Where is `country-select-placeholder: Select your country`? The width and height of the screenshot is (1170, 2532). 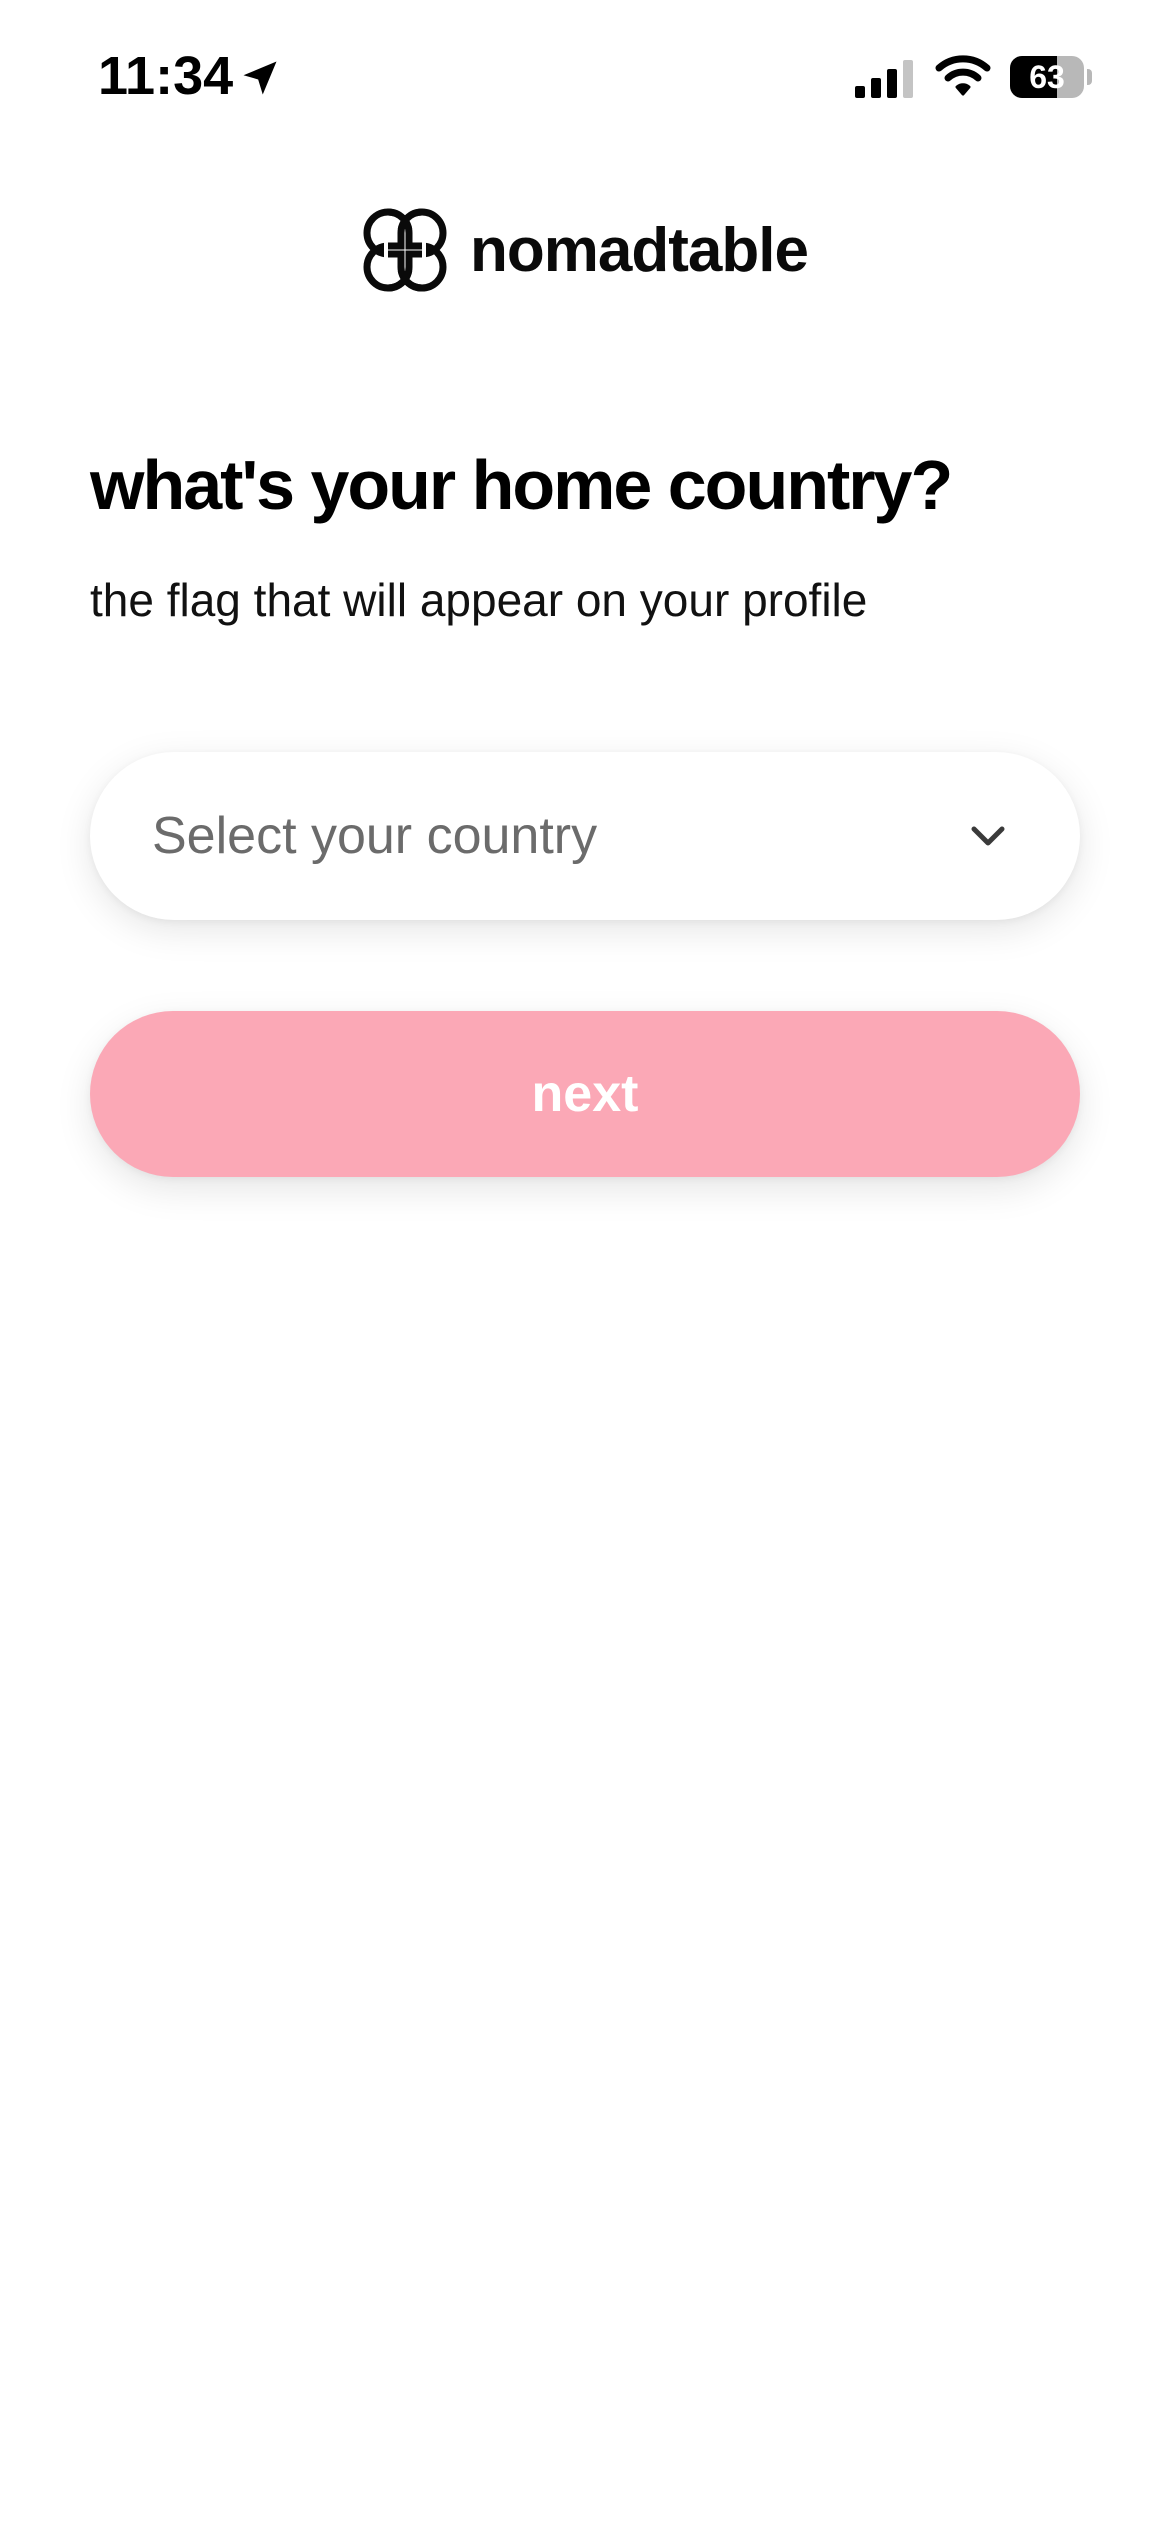 country-select-placeholder: Select your country is located at coordinates (375, 836).